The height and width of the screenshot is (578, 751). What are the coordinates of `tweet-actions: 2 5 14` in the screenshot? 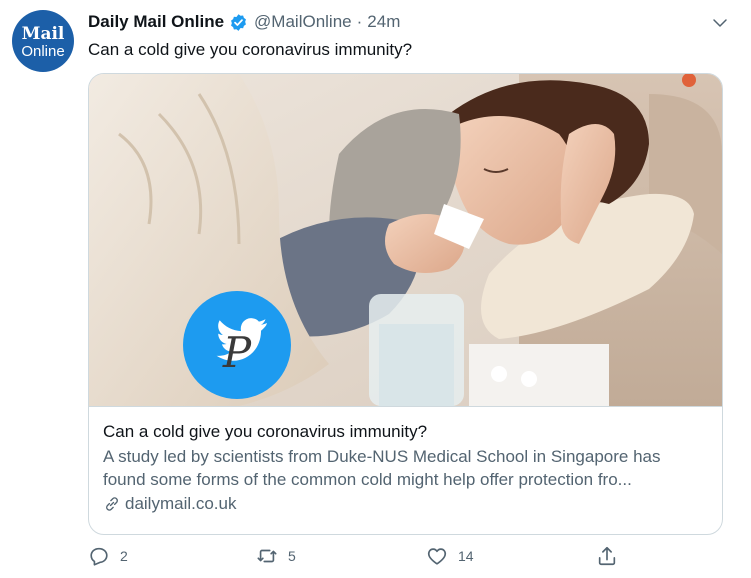 It's located at (358, 559).